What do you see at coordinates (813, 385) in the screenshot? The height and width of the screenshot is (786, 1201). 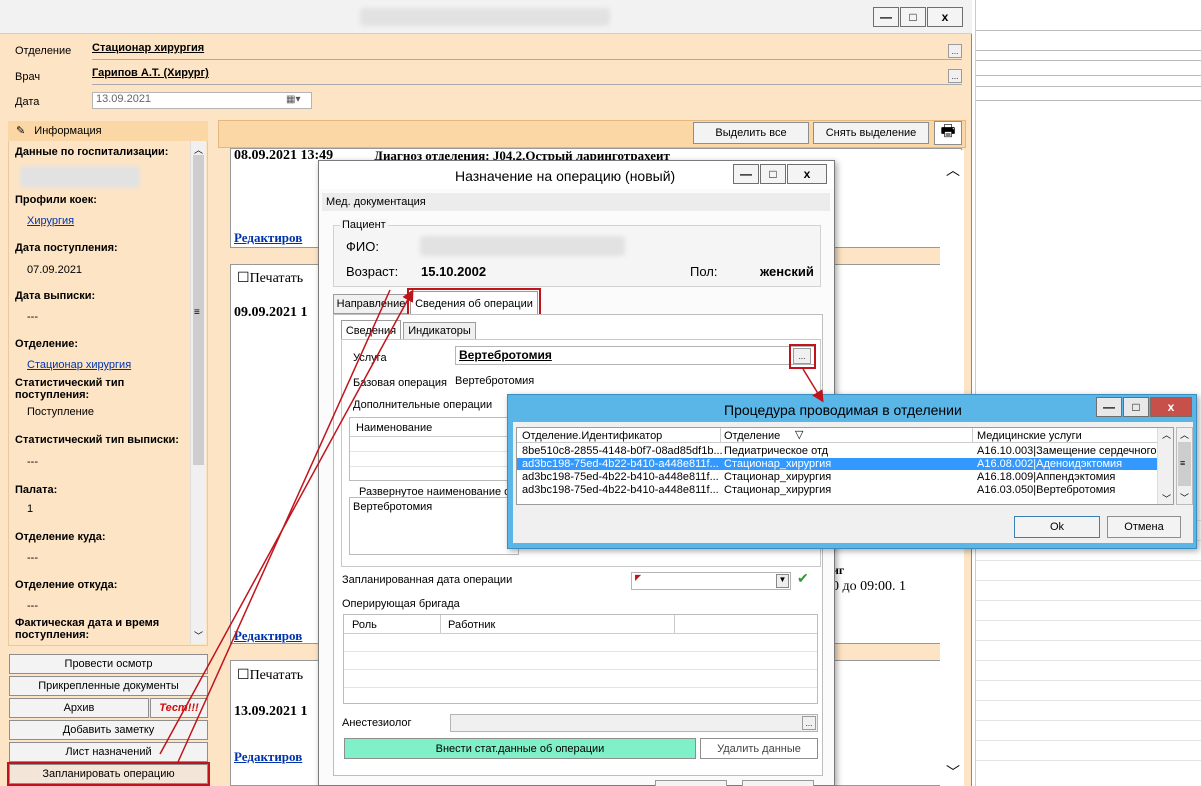 I see `arrow-ellipsis-to-dialog` at bounding box center [813, 385].